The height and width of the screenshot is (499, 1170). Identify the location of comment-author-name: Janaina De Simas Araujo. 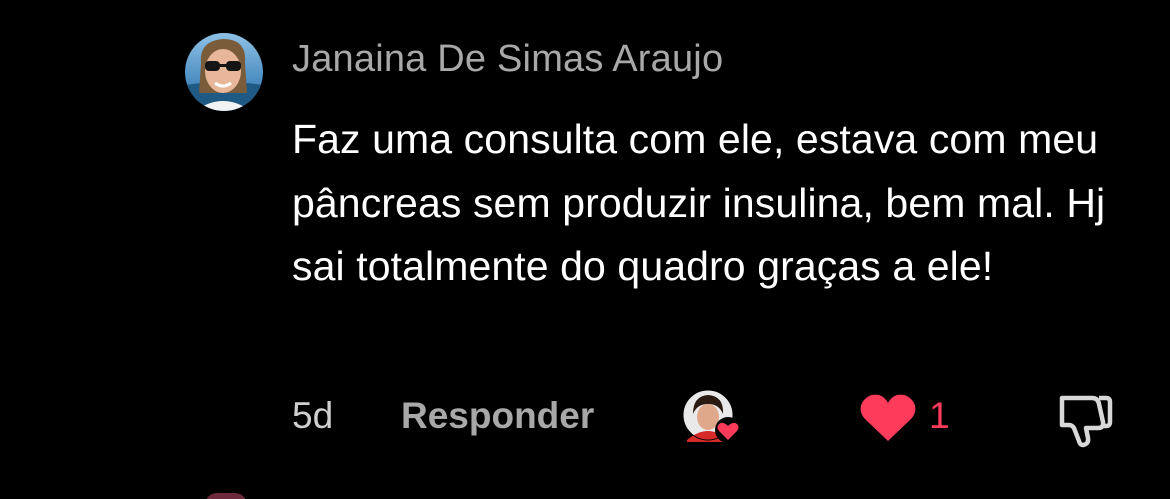
(507, 59).